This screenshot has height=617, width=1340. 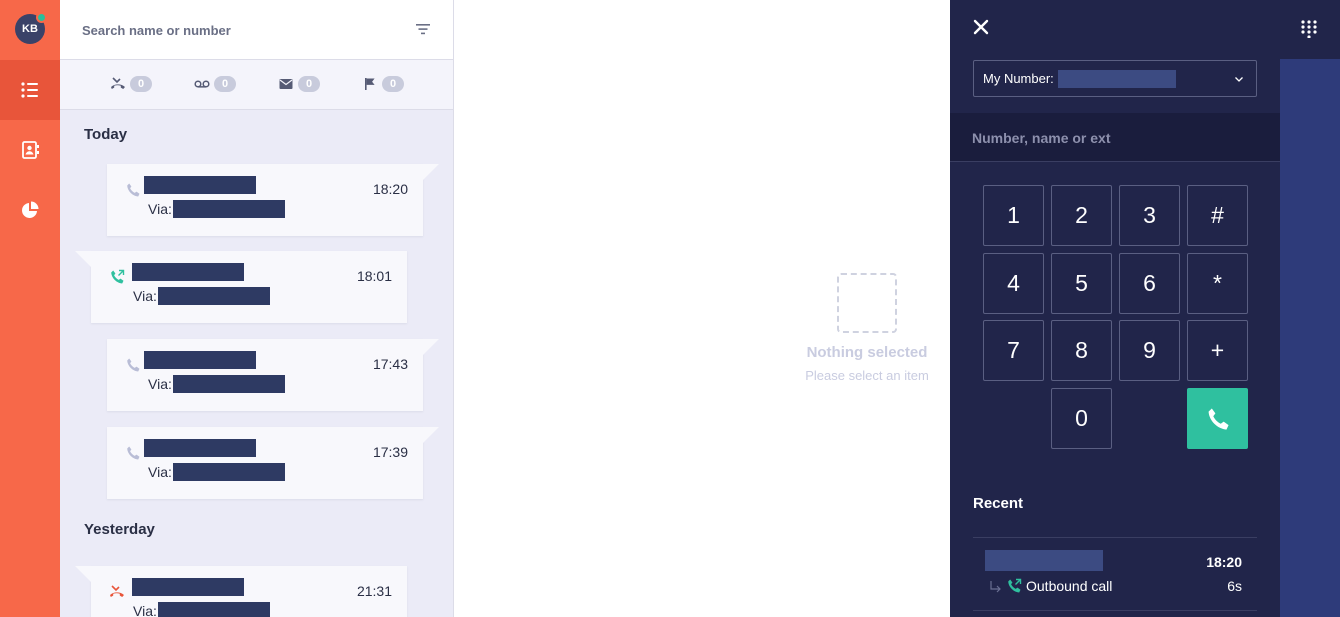 I want to click on feed-item: Via: 18:01, so click(x=241, y=287).